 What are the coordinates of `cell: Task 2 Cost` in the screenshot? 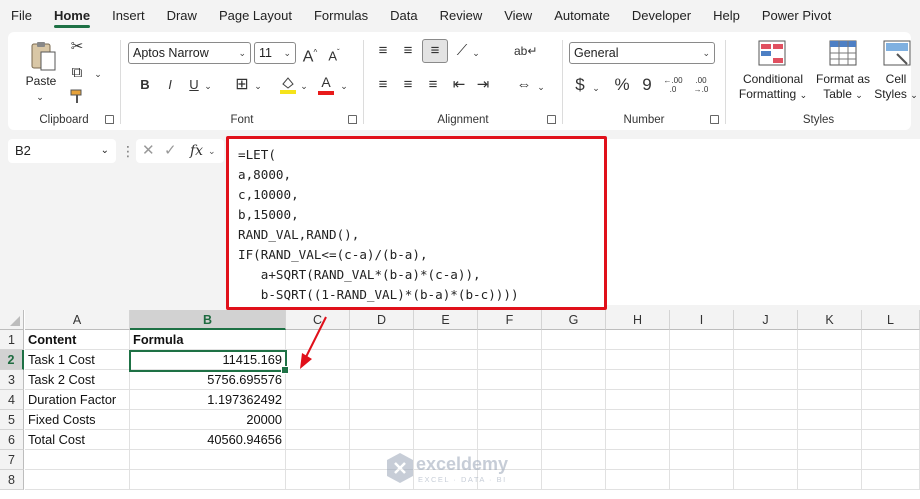 It's located at (77, 380).